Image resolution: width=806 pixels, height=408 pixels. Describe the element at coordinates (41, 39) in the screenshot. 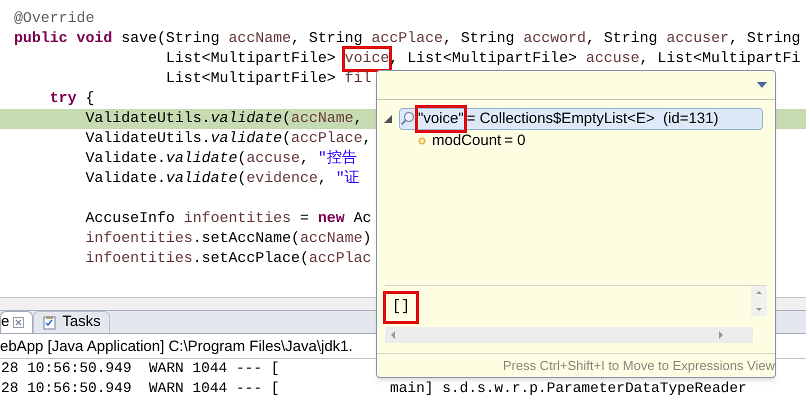

I see `code-keyword: public` at that location.